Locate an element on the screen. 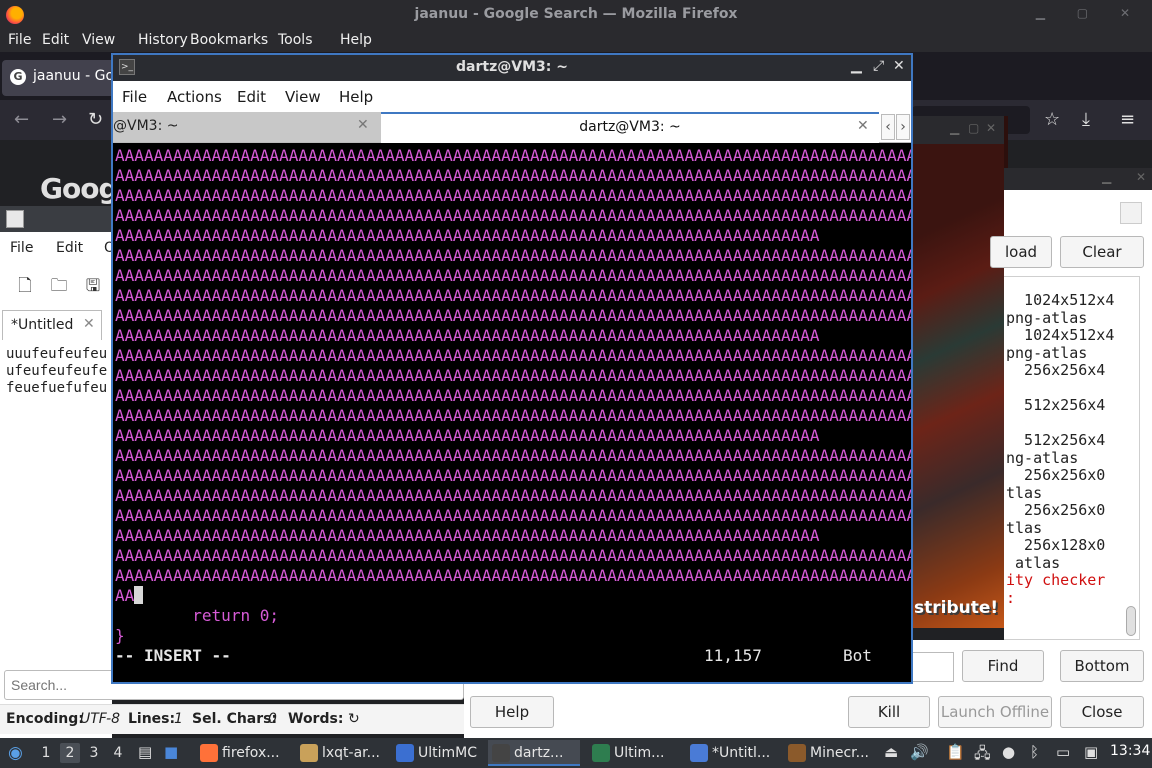 This screenshot has width=1152, height=768. kill-button: Kill is located at coordinates (889, 712).